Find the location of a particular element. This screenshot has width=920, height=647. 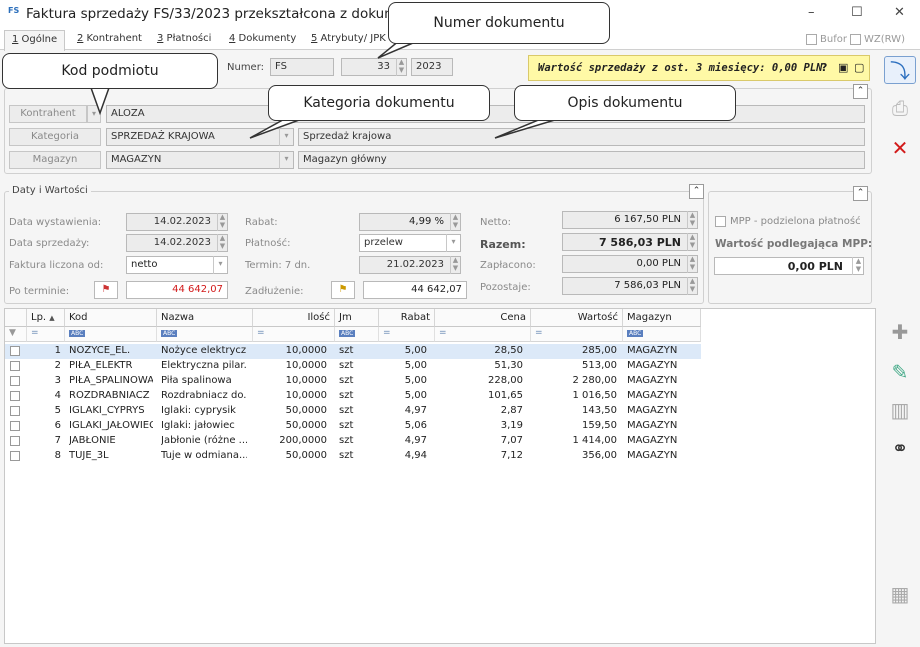

callout-kategoria-dokumentu: Kategoria dokumentu is located at coordinates (379, 103).